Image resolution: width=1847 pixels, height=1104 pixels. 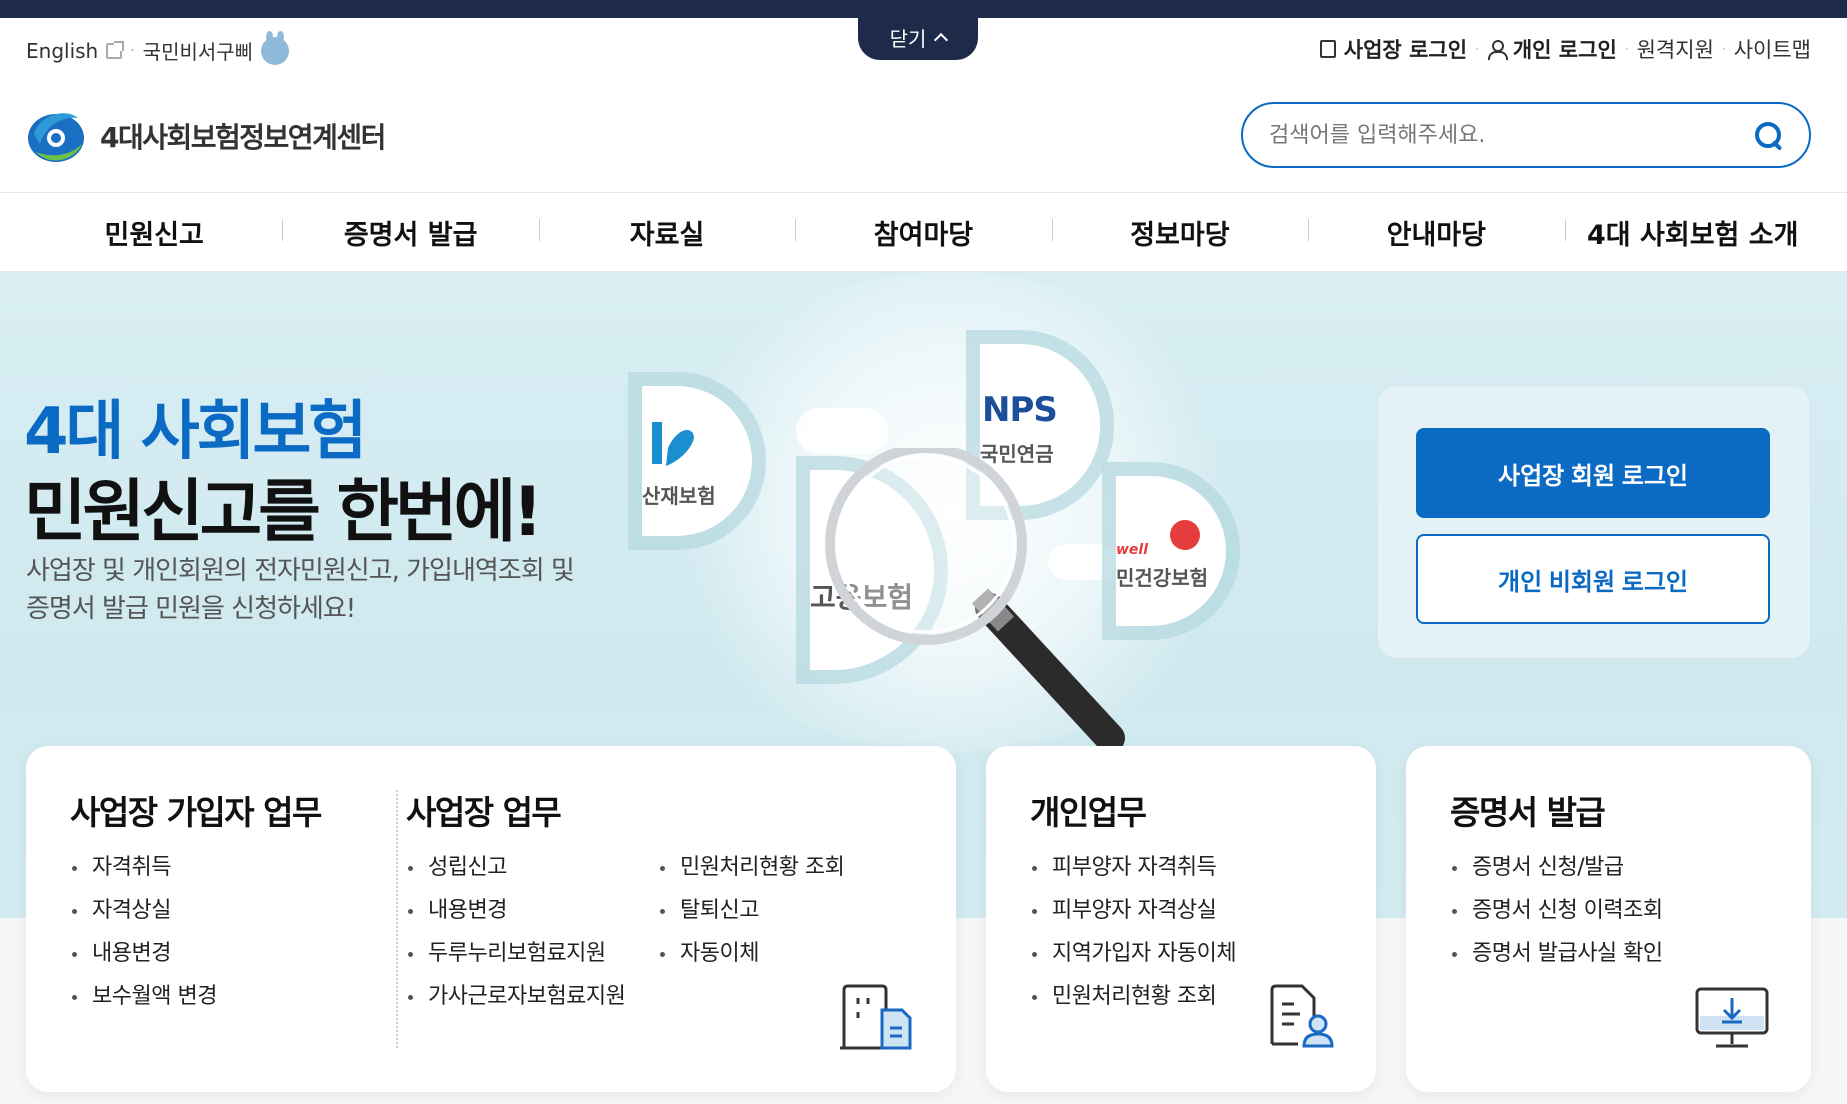 What do you see at coordinates (1302, 1016) in the screenshot?
I see `document-person-icon` at bounding box center [1302, 1016].